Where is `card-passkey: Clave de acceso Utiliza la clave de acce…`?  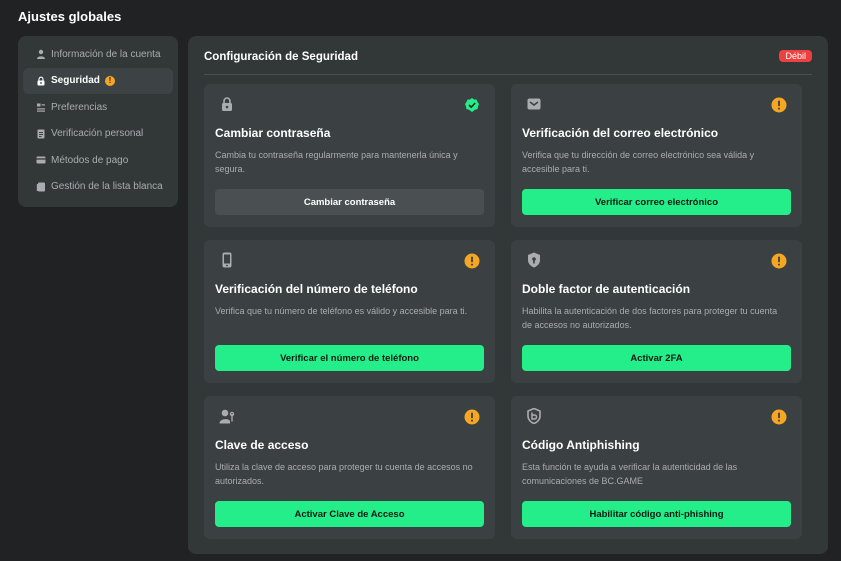 card-passkey: Clave de acceso Utiliza la clave de acce… is located at coordinates (349, 467).